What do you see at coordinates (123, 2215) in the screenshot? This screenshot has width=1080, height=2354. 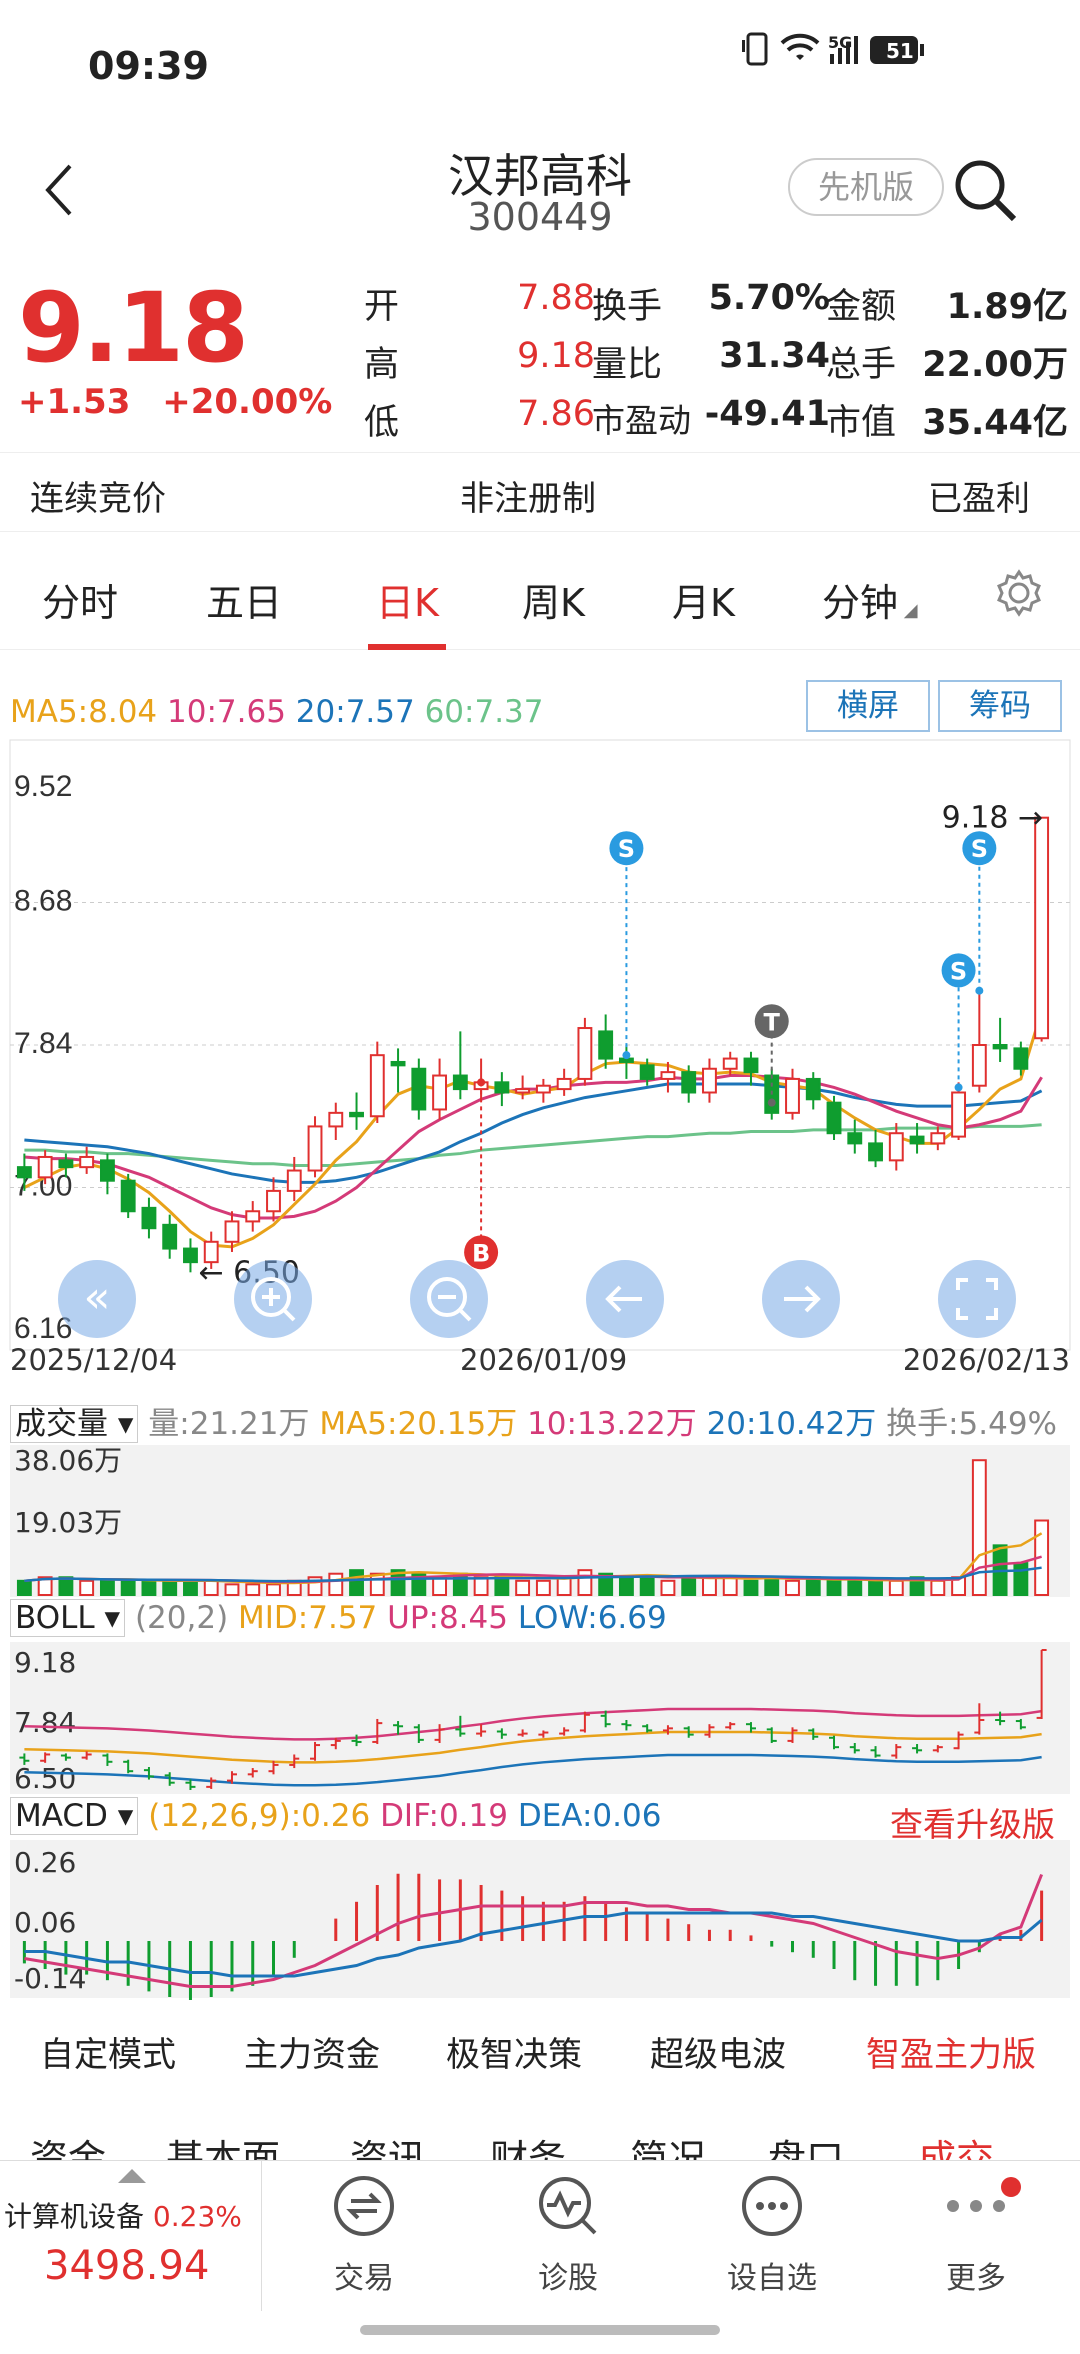 I see `sector-row: 计算机设备 0.23%` at bounding box center [123, 2215].